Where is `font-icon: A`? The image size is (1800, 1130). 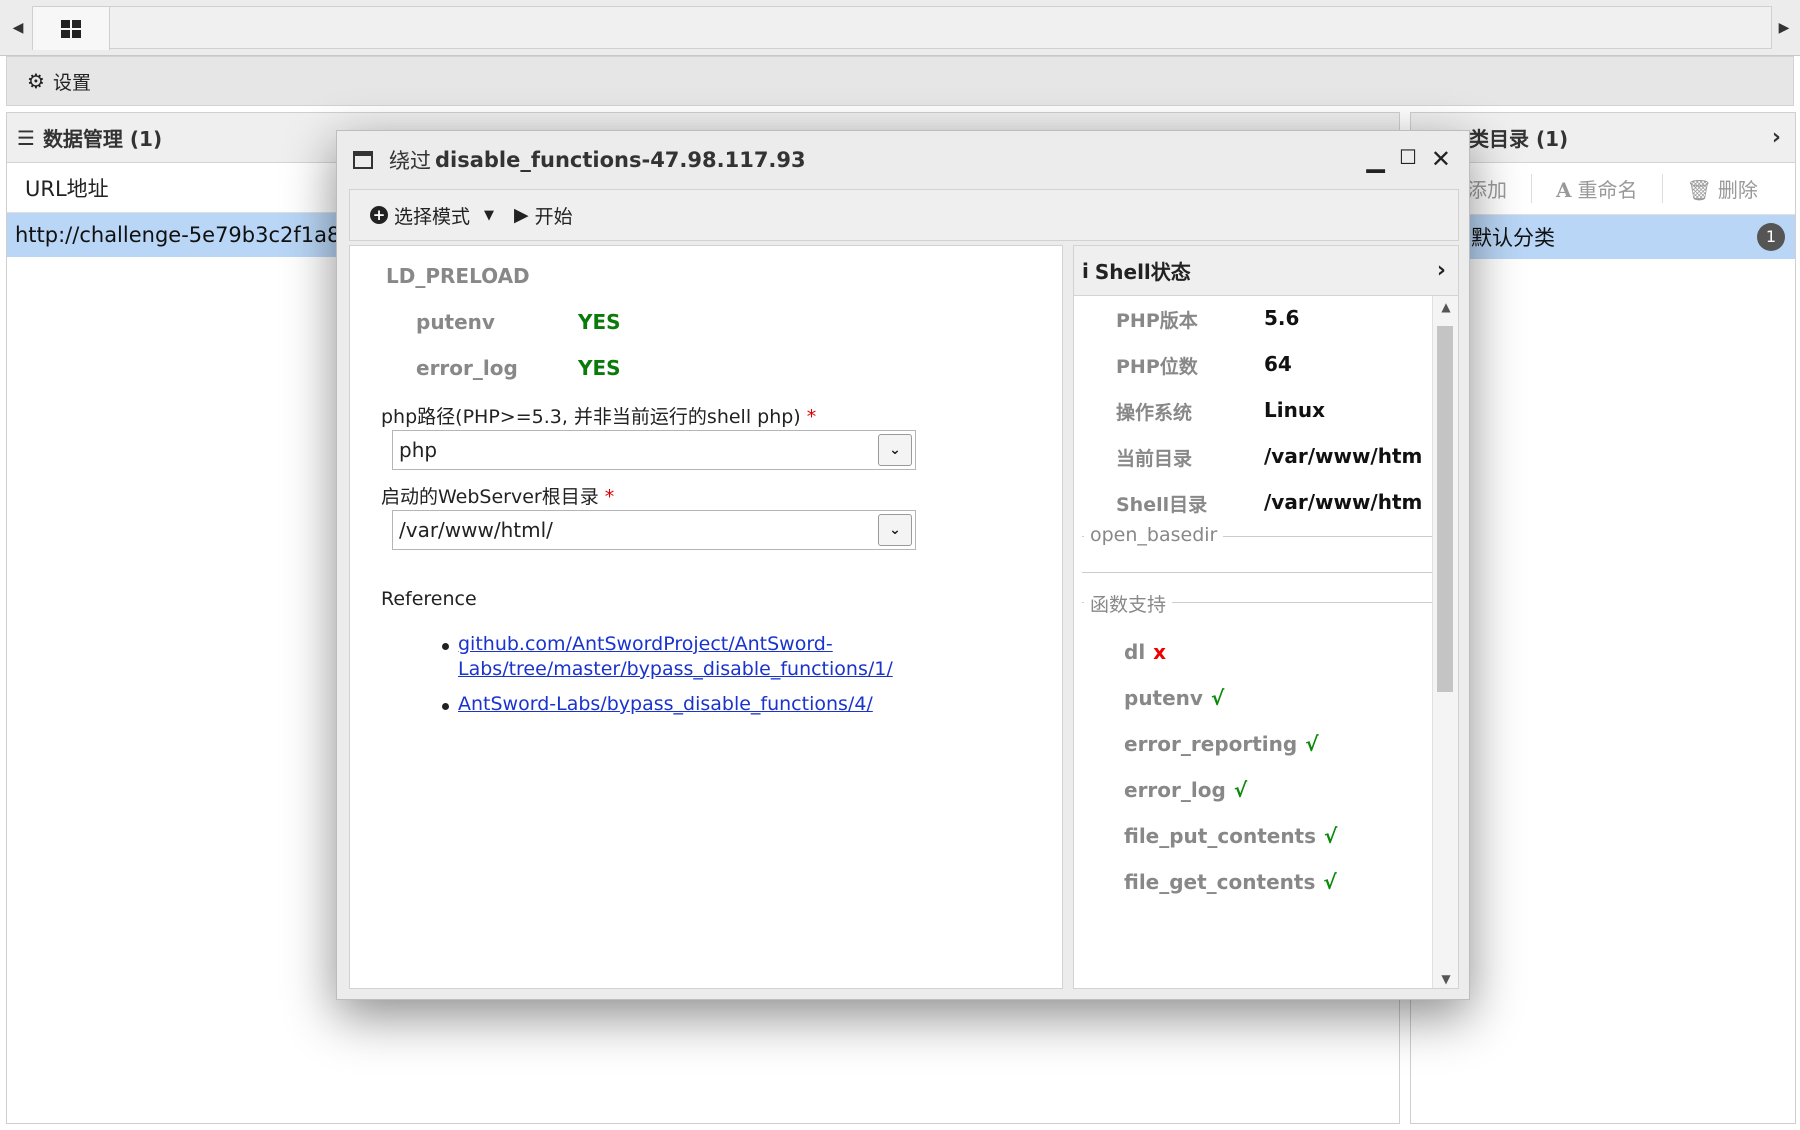
font-icon: A is located at coordinates (1564, 190).